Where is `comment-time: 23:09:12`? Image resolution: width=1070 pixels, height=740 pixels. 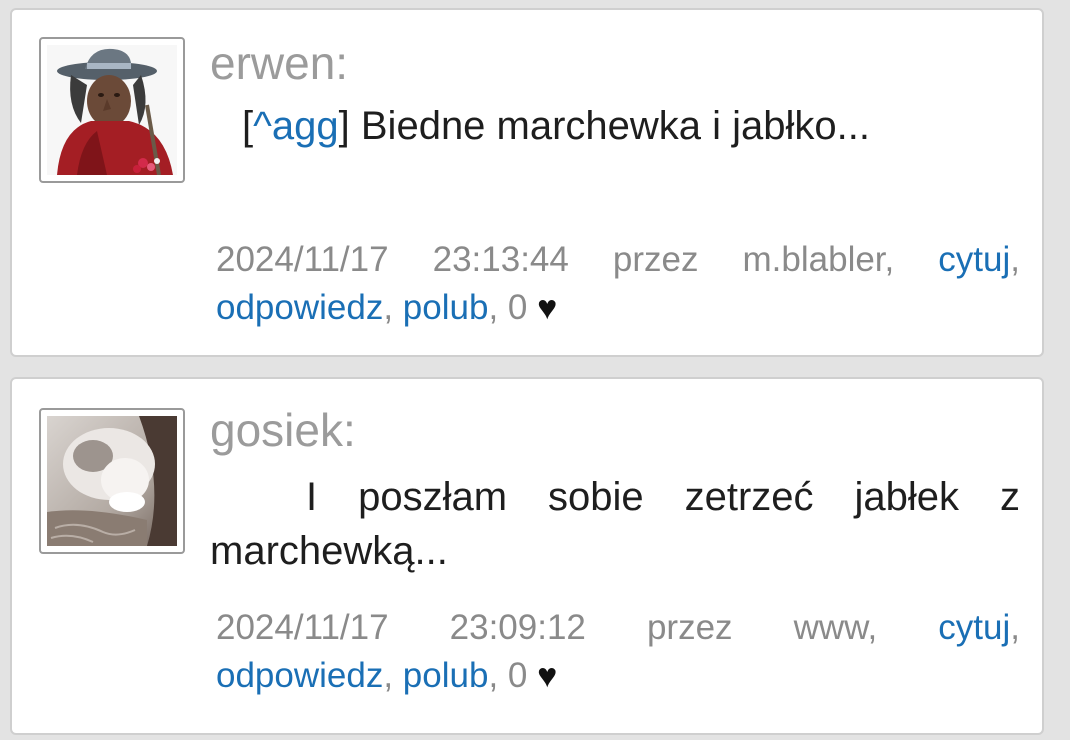
comment-time: 23:09:12 is located at coordinates (517, 627).